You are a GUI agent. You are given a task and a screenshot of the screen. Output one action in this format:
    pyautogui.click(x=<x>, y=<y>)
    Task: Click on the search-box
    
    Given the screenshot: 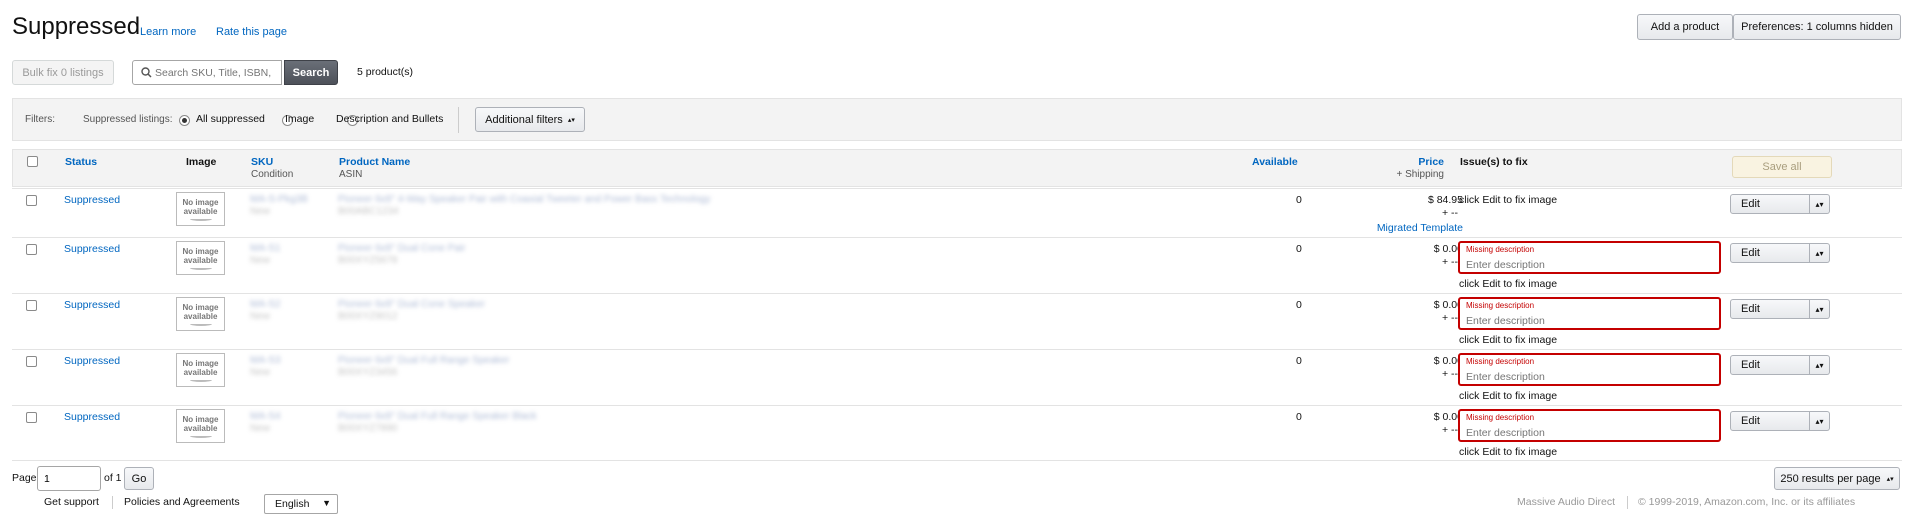 What is the action you would take?
    pyautogui.click(x=207, y=72)
    